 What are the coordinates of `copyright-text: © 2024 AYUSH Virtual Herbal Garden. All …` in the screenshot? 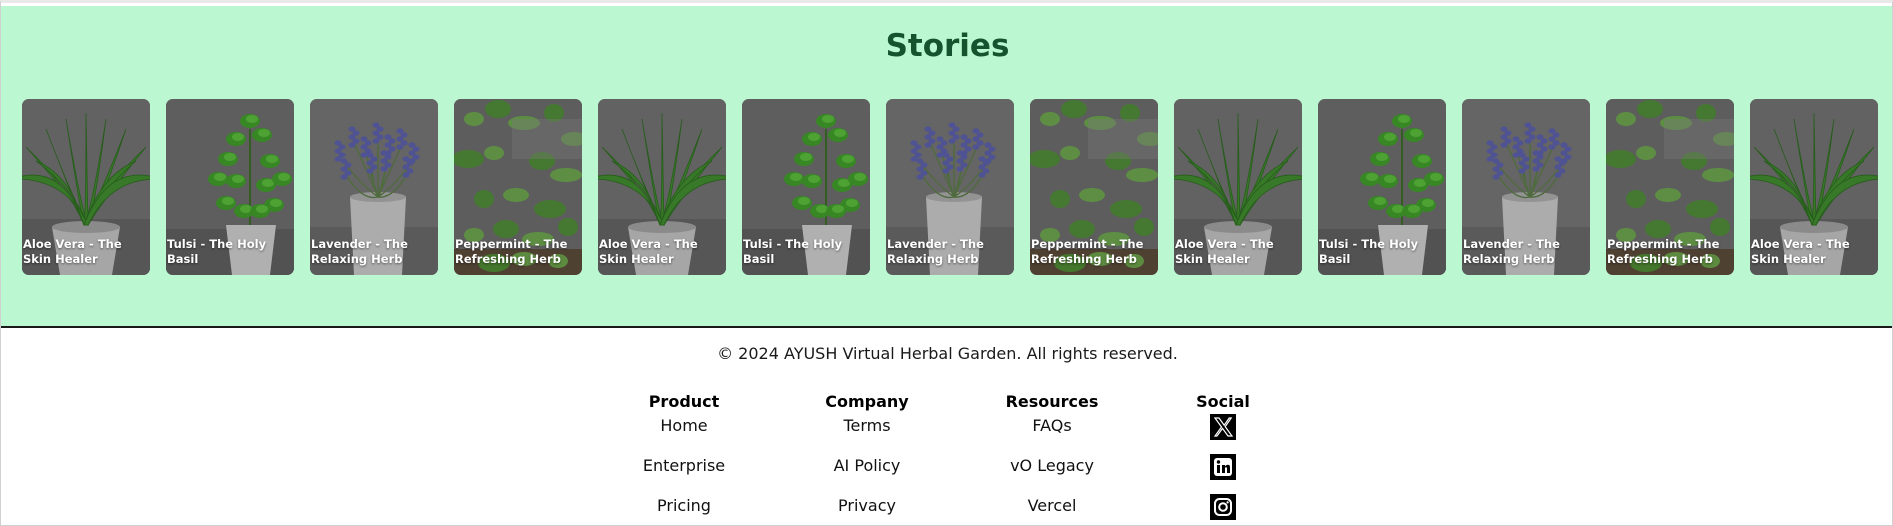 It's located at (947, 353).